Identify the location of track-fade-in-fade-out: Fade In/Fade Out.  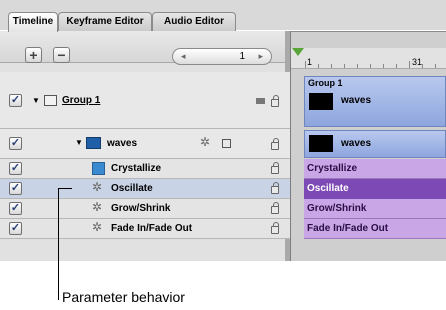
(375, 229).